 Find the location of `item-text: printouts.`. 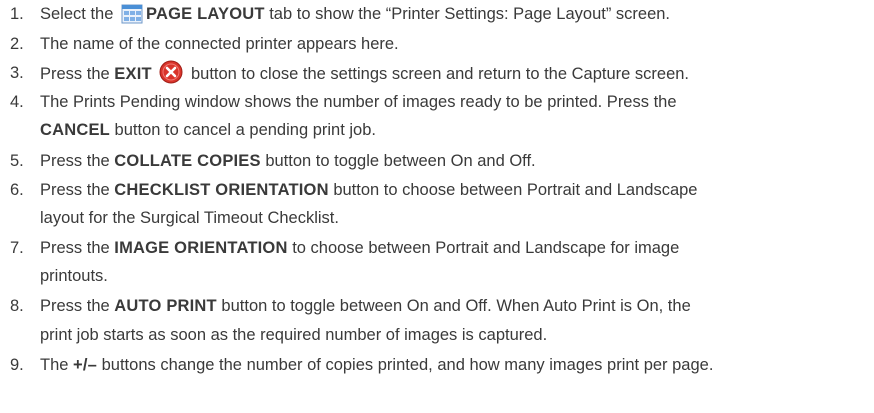

item-text: printouts. is located at coordinates (74, 276).